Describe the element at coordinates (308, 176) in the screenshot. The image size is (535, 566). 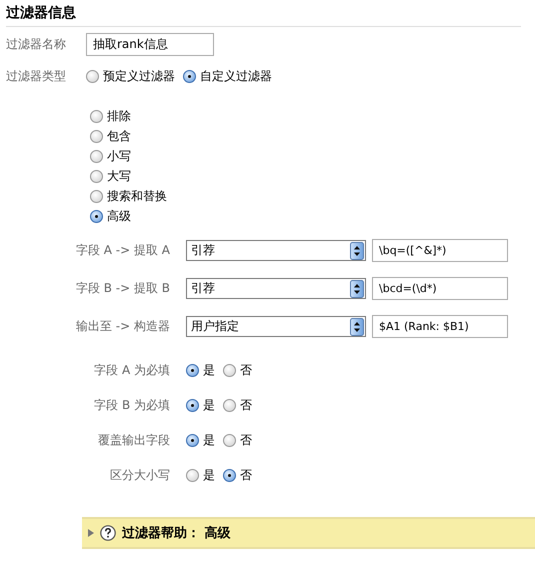
I see `radio-option: 大写` at that location.